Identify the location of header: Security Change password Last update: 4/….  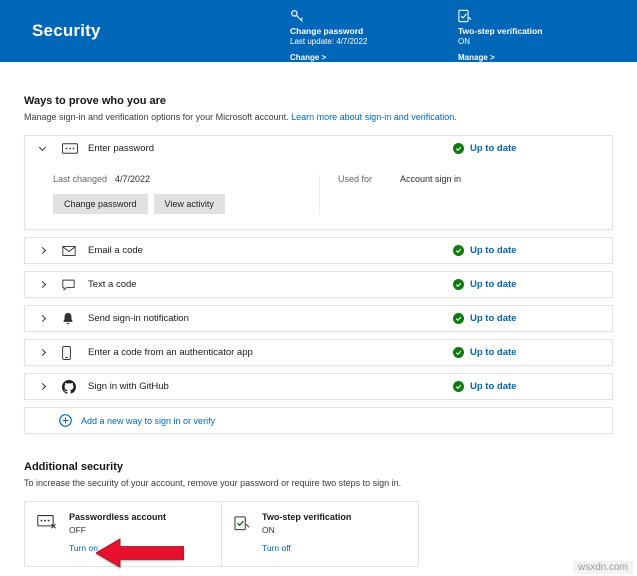
(318, 31).